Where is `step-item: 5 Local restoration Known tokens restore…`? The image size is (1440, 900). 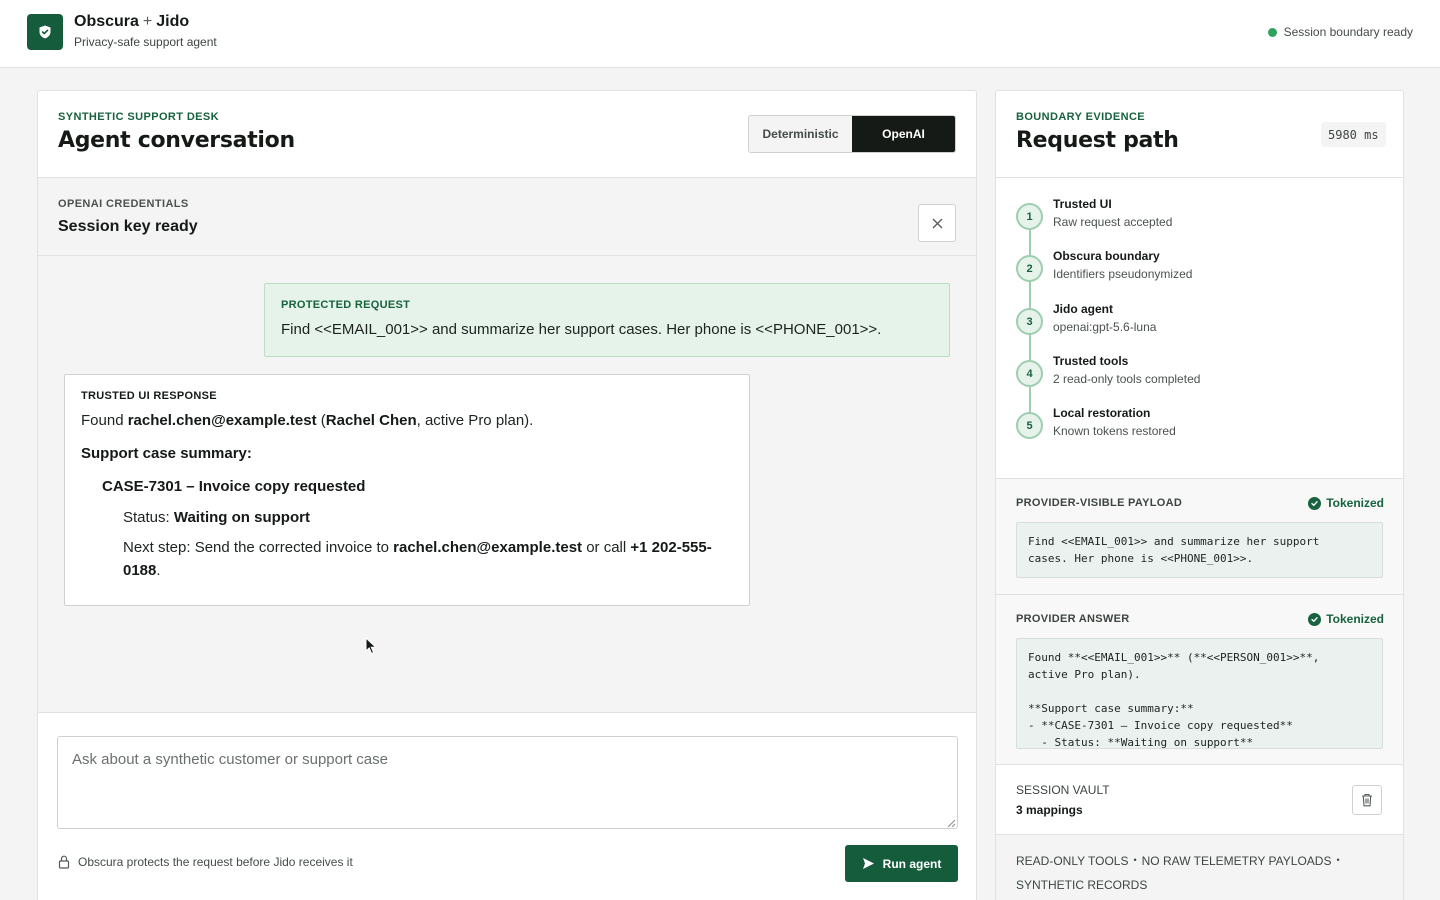 step-item: 5 Local restoration Known tokens restore… is located at coordinates (1196, 426).